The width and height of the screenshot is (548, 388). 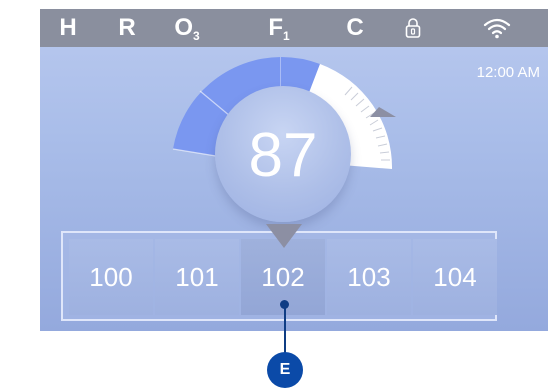 What do you see at coordinates (285, 370) in the screenshot?
I see `callout-badge-e: E` at bounding box center [285, 370].